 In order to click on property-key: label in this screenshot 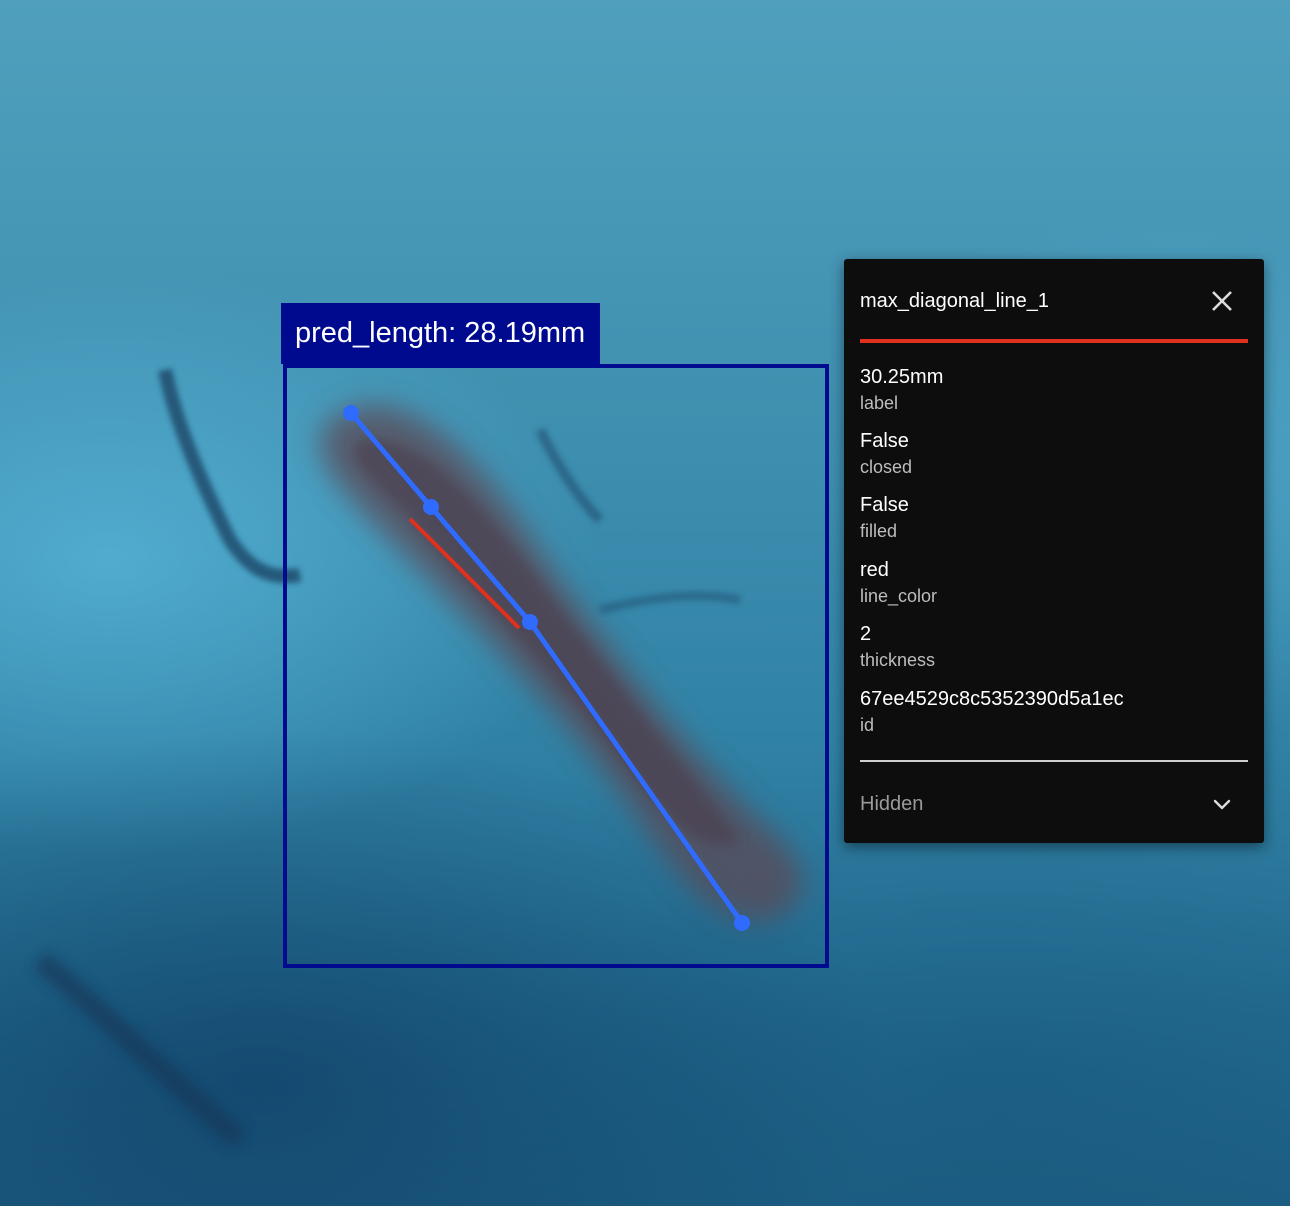, I will do `click(879, 403)`.